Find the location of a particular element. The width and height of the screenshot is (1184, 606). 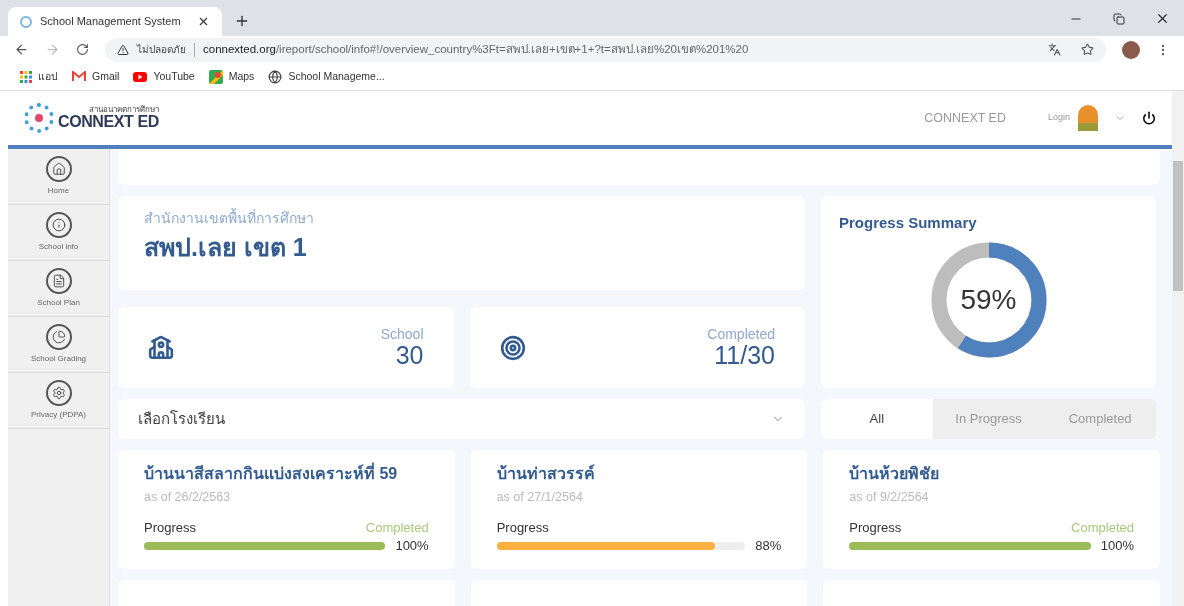

stat-value: 11/30 is located at coordinates (744, 355).